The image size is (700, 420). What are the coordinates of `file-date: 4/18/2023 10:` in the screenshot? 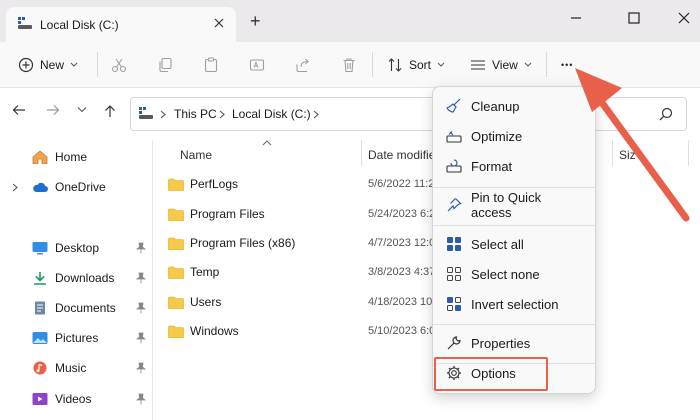 It's located at (402, 302).